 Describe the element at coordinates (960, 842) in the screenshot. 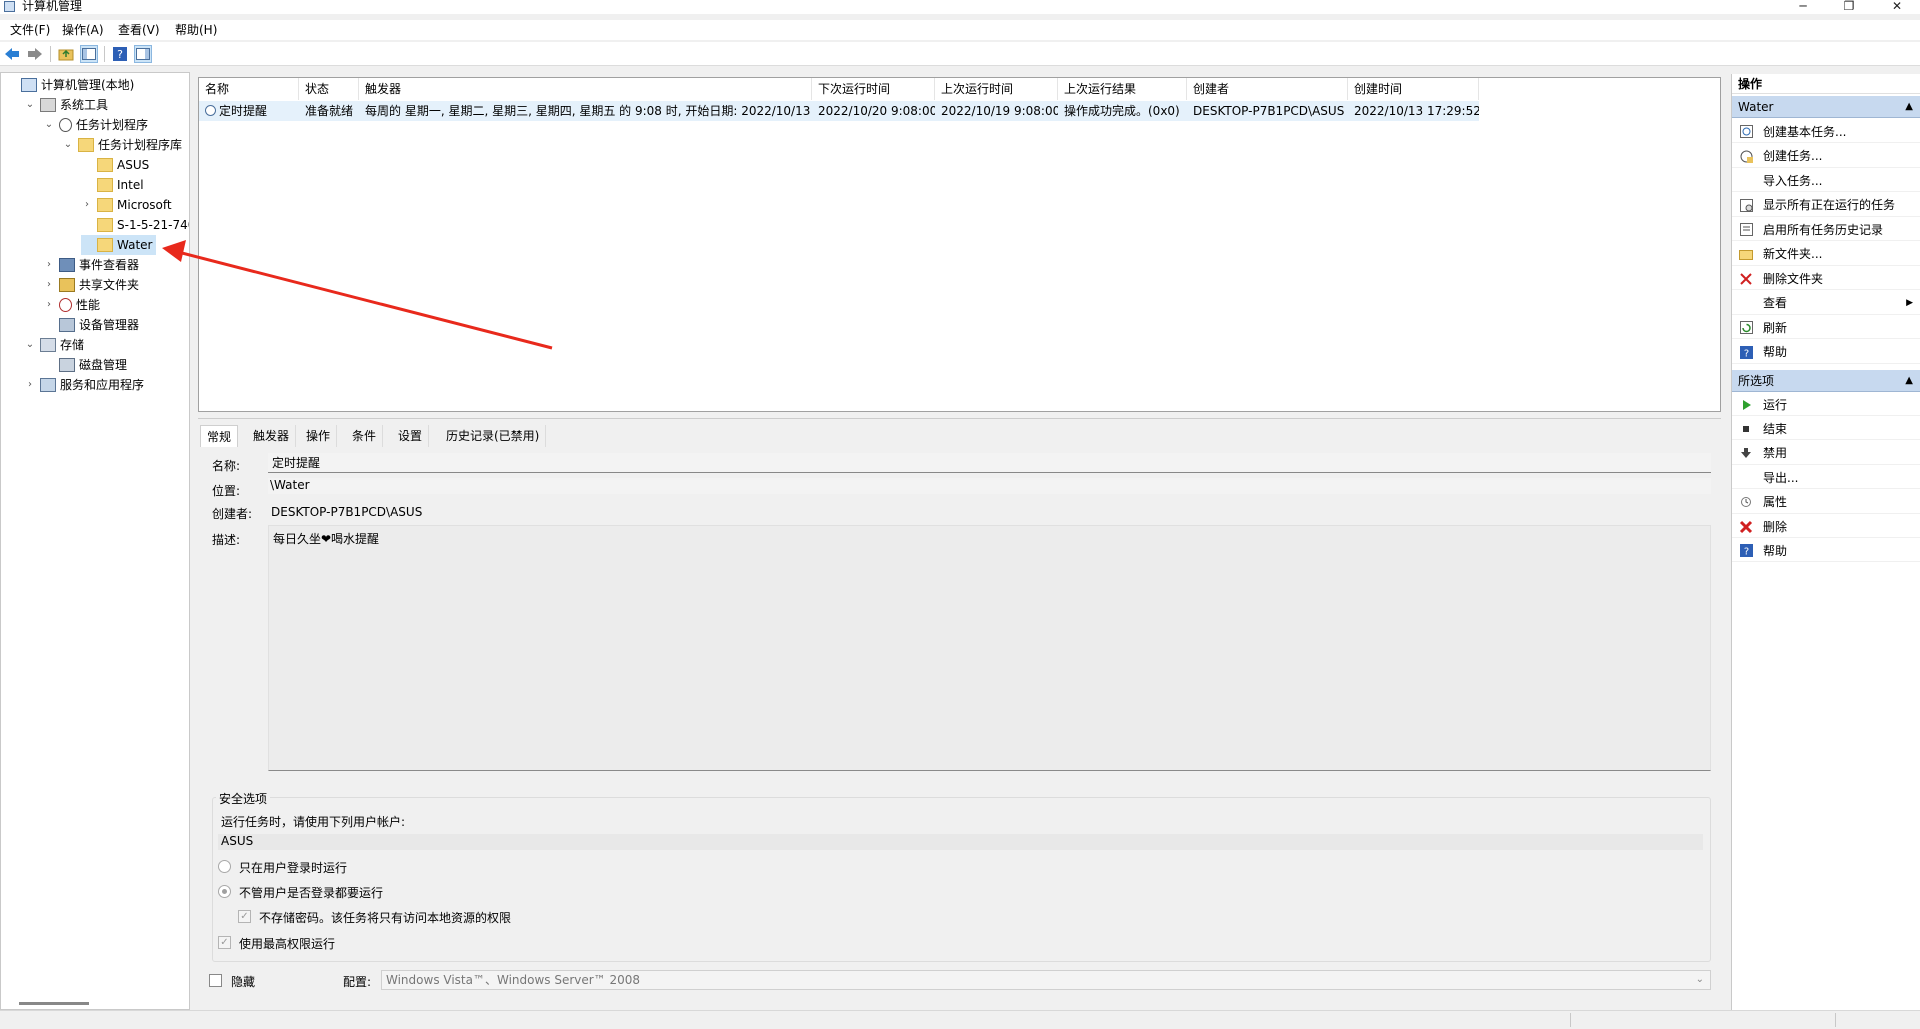

I see `run-as-user: ASUS` at that location.